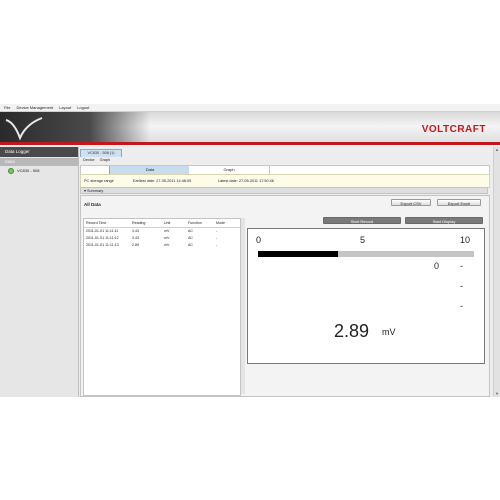  What do you see at coordinates (298, 254) in the screenshot?
I see `bargraph-fill` at bounding box center [298, 254].